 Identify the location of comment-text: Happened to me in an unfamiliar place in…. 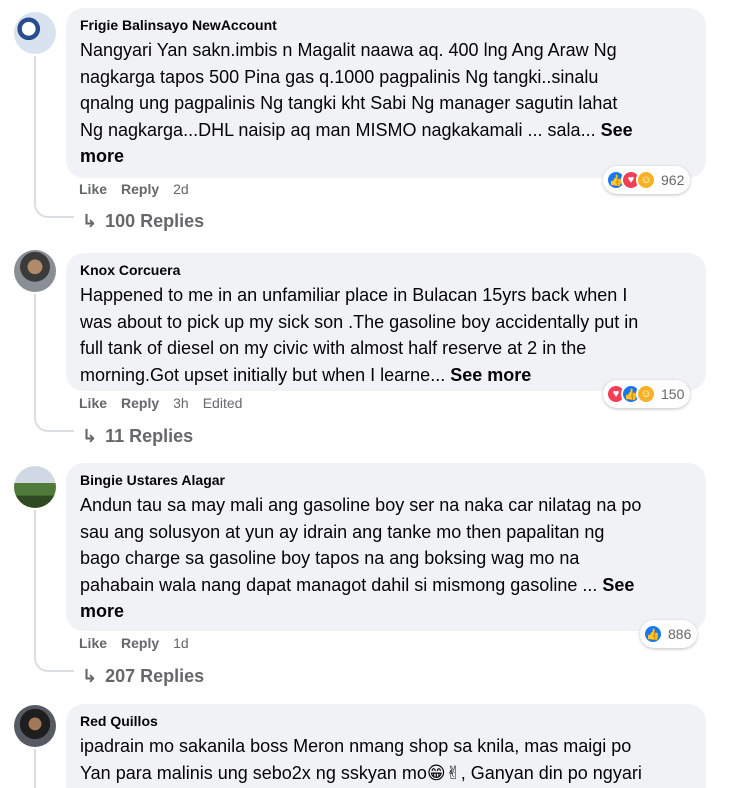
(386, 335).